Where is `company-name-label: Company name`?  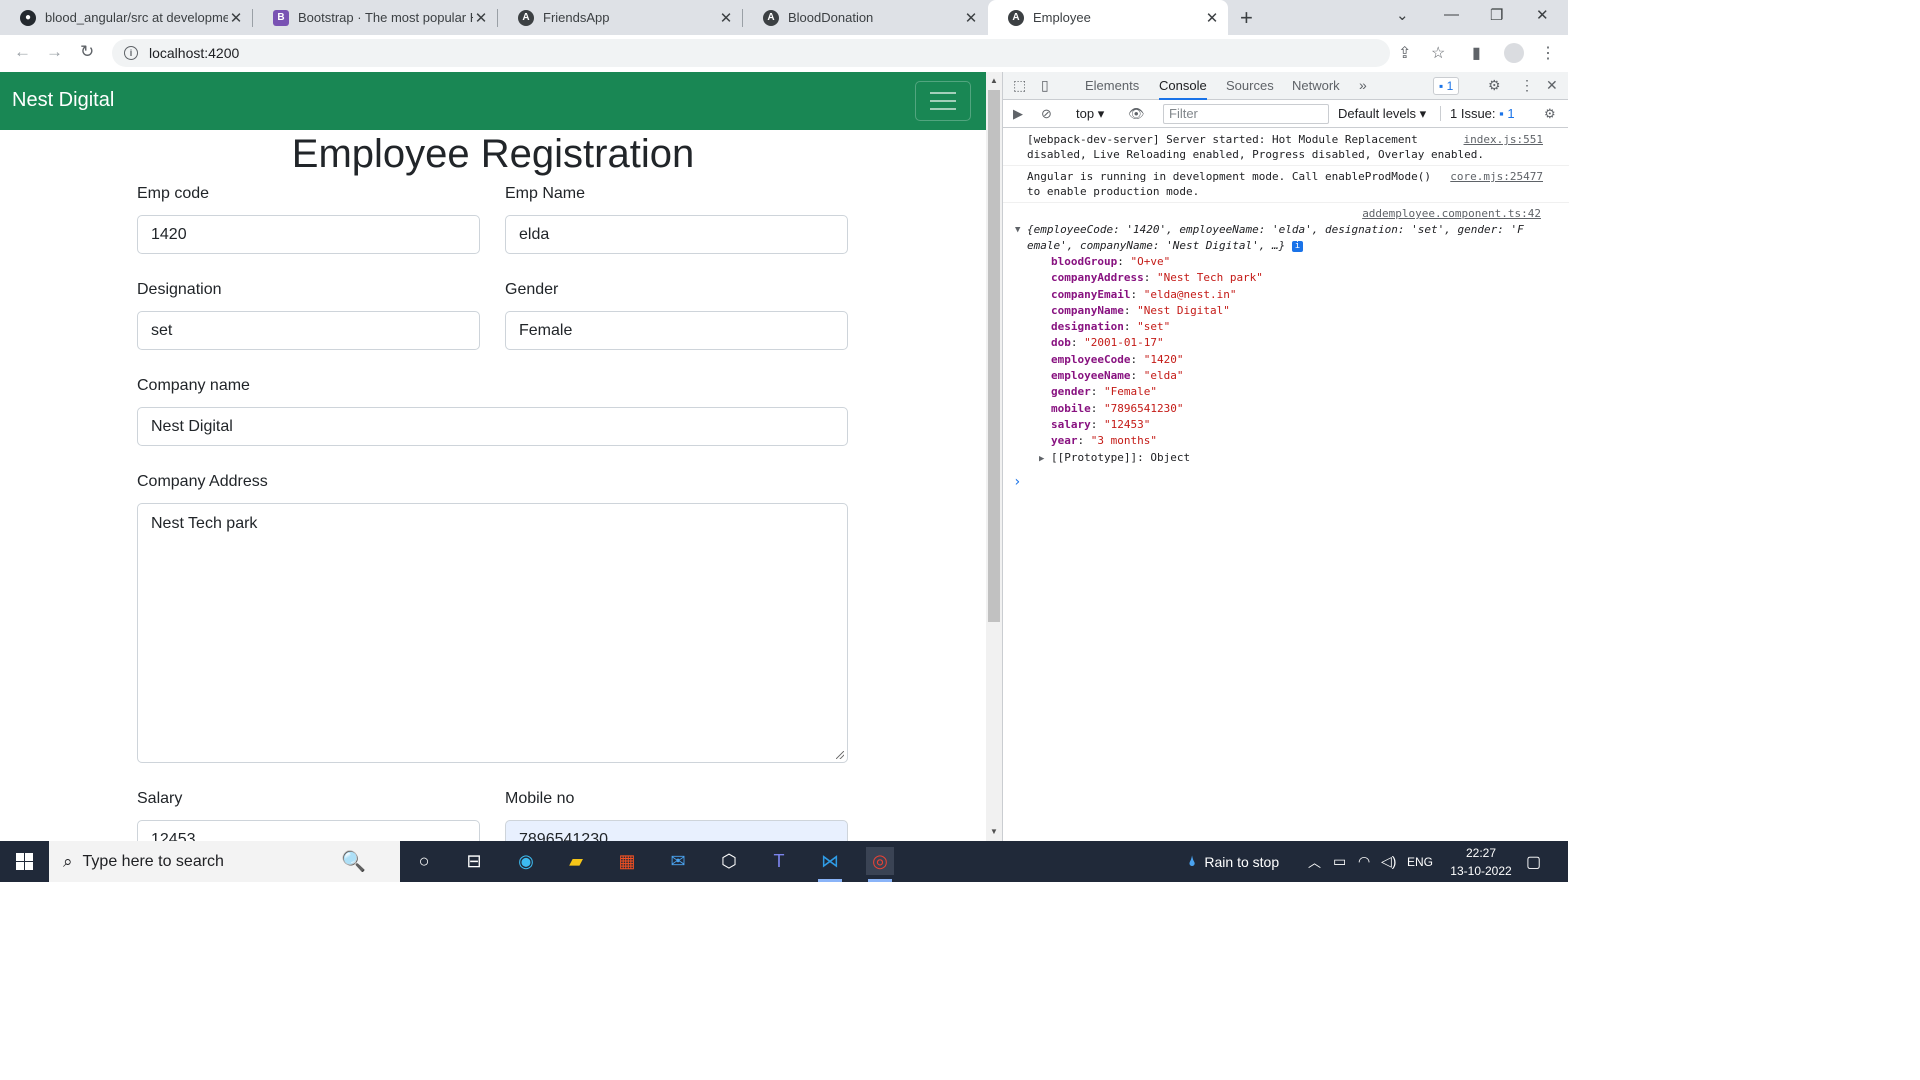 company-name-label: Company name is located at coordinates (193, 385).